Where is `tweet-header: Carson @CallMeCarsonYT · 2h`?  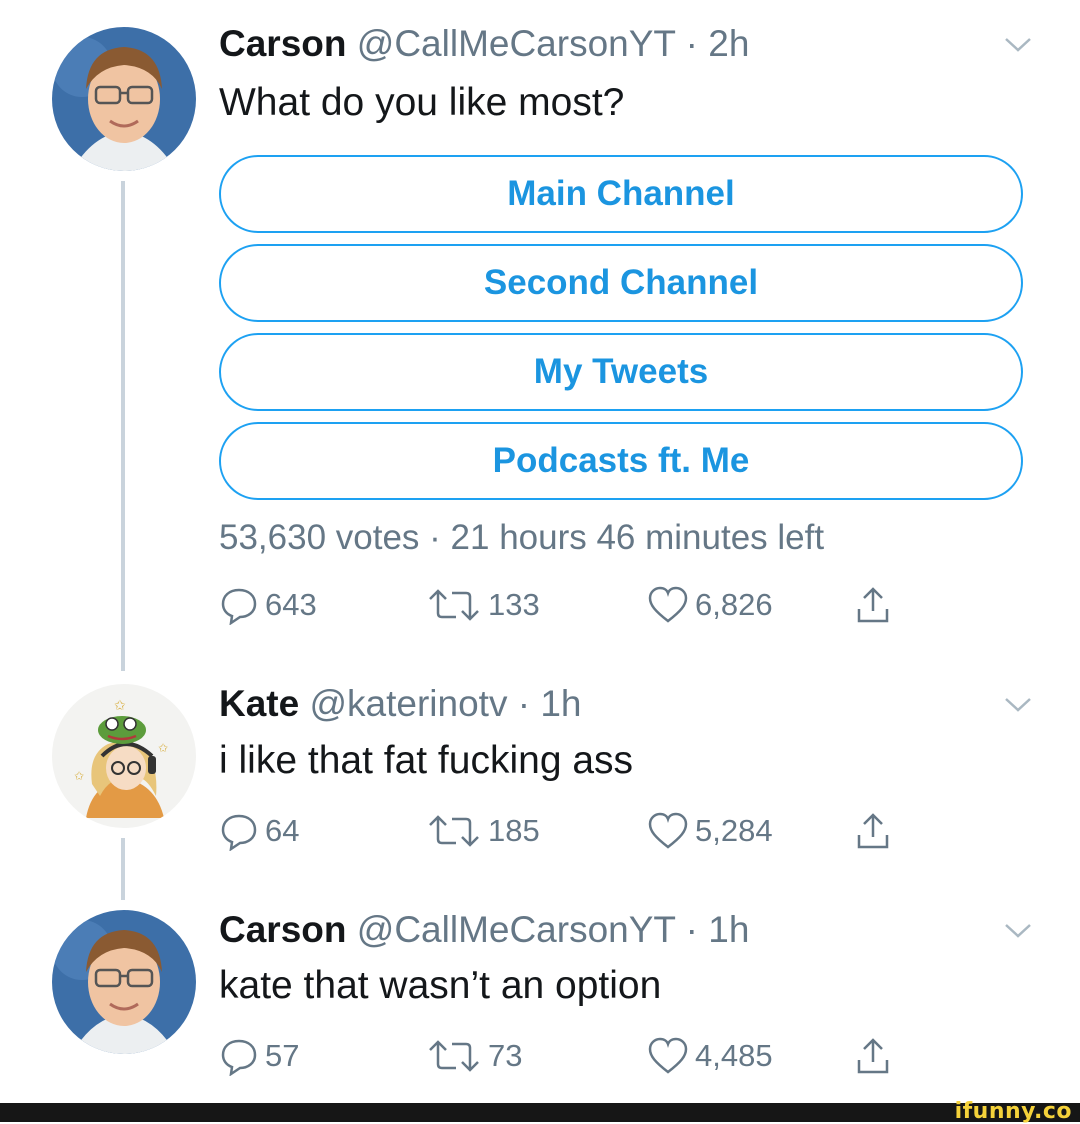 tweet-header: Carson @CallMeCarsonYT · 2h is located at coordinates (484, 44).